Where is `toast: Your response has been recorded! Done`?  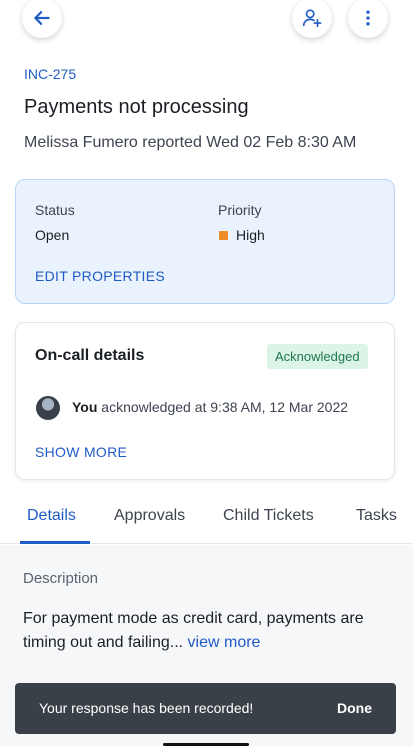 toast: Your response has been recorded! Done is located at coordinates (205, 708).